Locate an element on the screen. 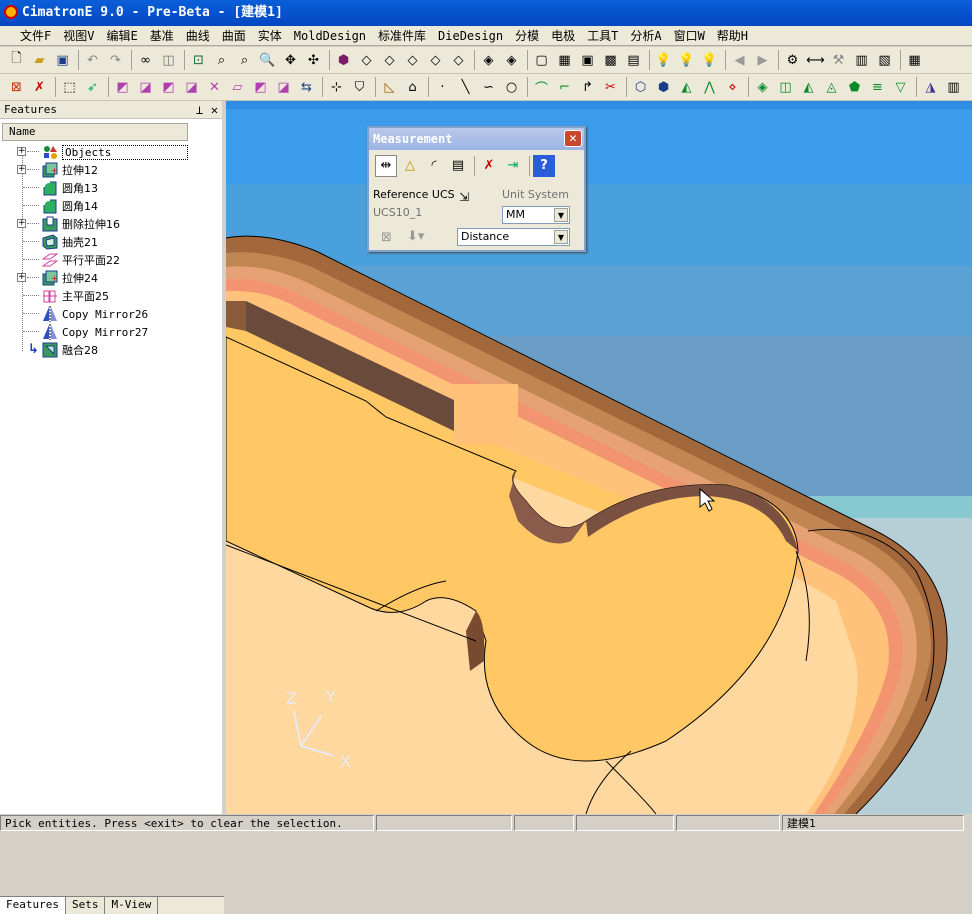  tree-item-fillet14: 圆角14 is located at coordinates (110, 206).